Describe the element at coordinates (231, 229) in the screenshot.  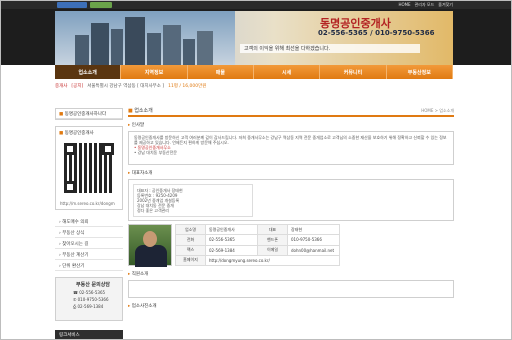
I see `table-cell: 동명공인중개사` at that location.